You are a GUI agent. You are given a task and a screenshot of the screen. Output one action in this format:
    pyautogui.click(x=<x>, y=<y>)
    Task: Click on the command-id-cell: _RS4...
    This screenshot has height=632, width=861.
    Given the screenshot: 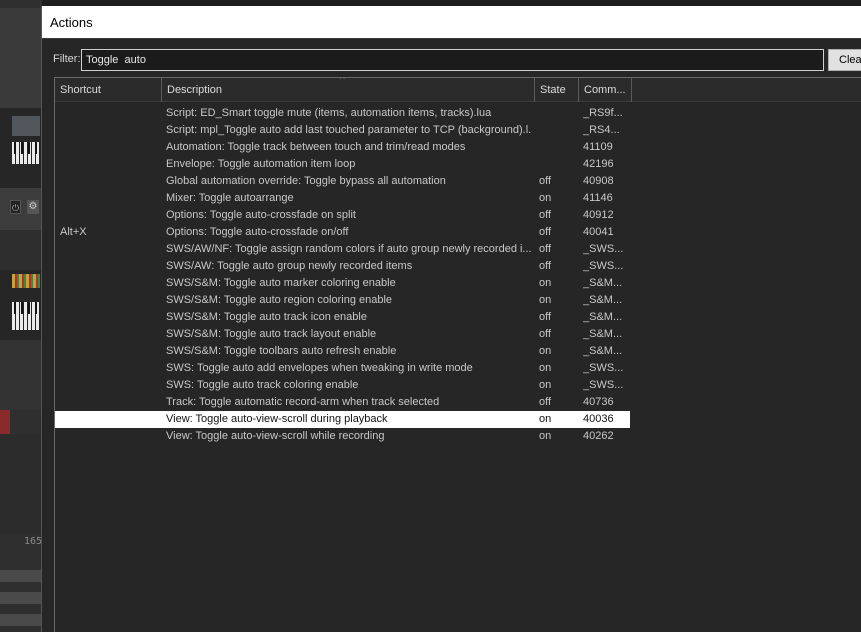 What is the action you would take?
    pyautogui.click(x=601, y=130)
    